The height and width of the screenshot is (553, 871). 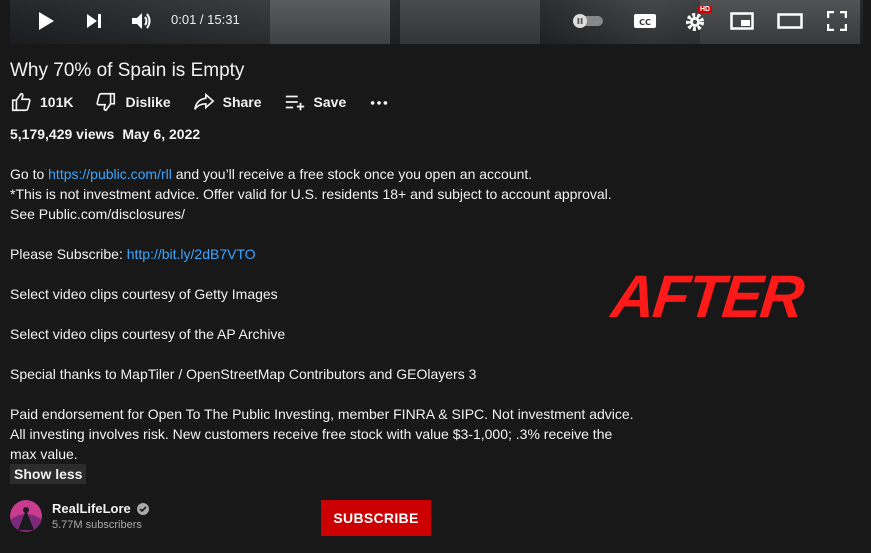 I want to click on svg-text: CC, so click(x=645, y=22).